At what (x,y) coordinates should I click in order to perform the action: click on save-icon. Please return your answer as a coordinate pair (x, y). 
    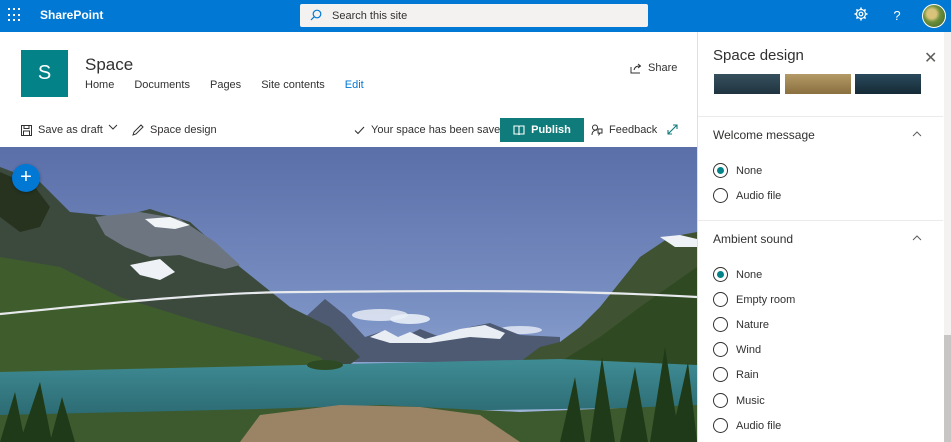
    Looking at the image, I should click on (26, 130).